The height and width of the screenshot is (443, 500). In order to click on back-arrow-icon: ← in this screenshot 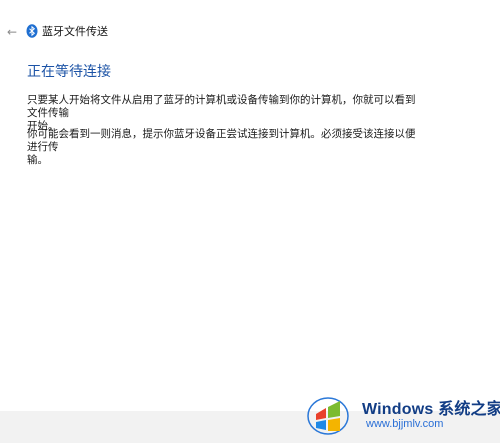, I will do `click(12, 32)`.